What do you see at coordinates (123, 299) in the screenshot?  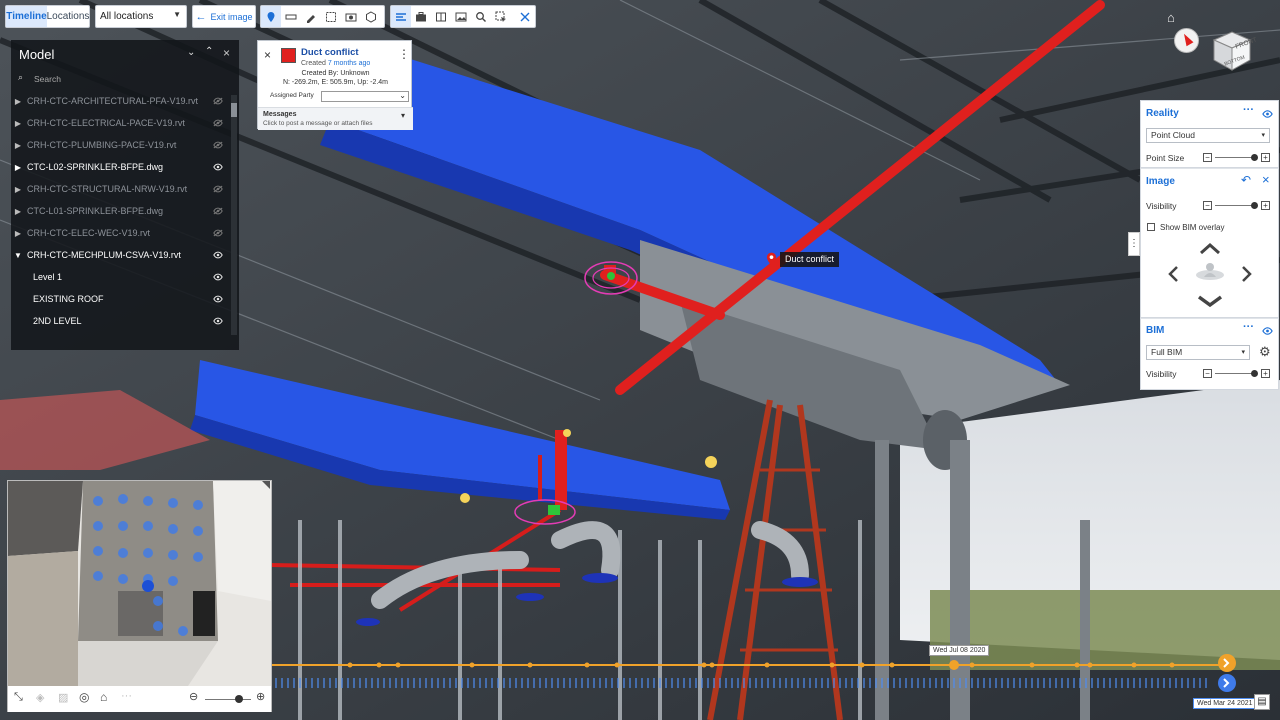 I see `tree-item: EXISTING ROOF` at bounding box center [123, 299].